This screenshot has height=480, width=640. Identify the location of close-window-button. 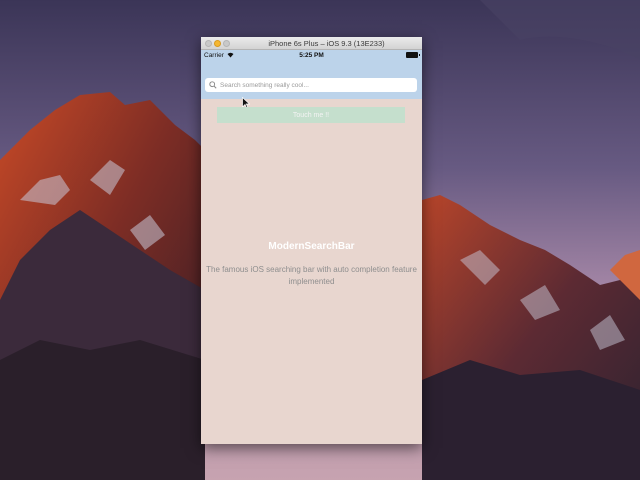
(208, 43).